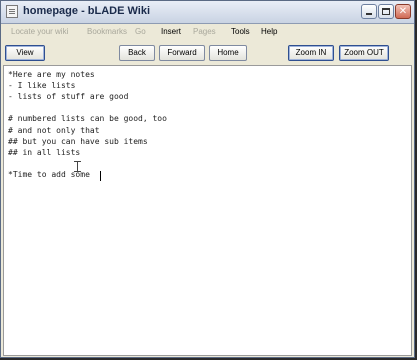  I want to click on close-button: ✕, so click(403, 11).